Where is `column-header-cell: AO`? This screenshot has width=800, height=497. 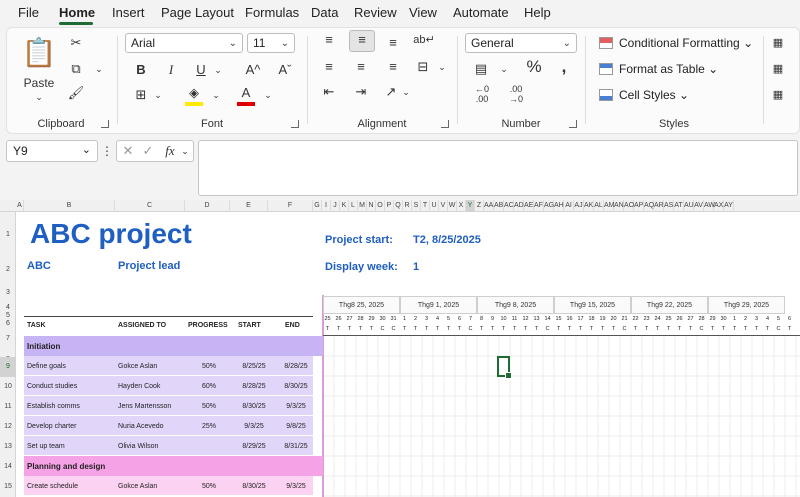 column-header-cell: AO is located at coordinates (629, 206).